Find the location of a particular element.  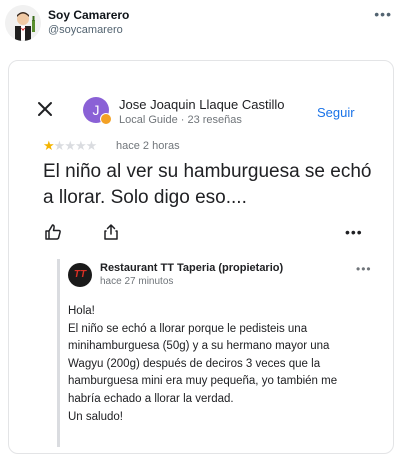

response-time: hace 27 minutos is located at coordinates (137, 281).